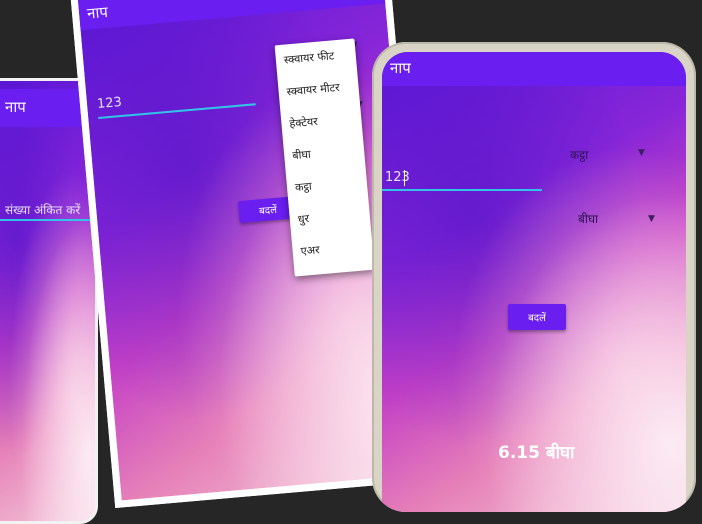 The width and height of the screenshot is (702, 524). I want to click on right-number-input: 123, so click(397, 177).